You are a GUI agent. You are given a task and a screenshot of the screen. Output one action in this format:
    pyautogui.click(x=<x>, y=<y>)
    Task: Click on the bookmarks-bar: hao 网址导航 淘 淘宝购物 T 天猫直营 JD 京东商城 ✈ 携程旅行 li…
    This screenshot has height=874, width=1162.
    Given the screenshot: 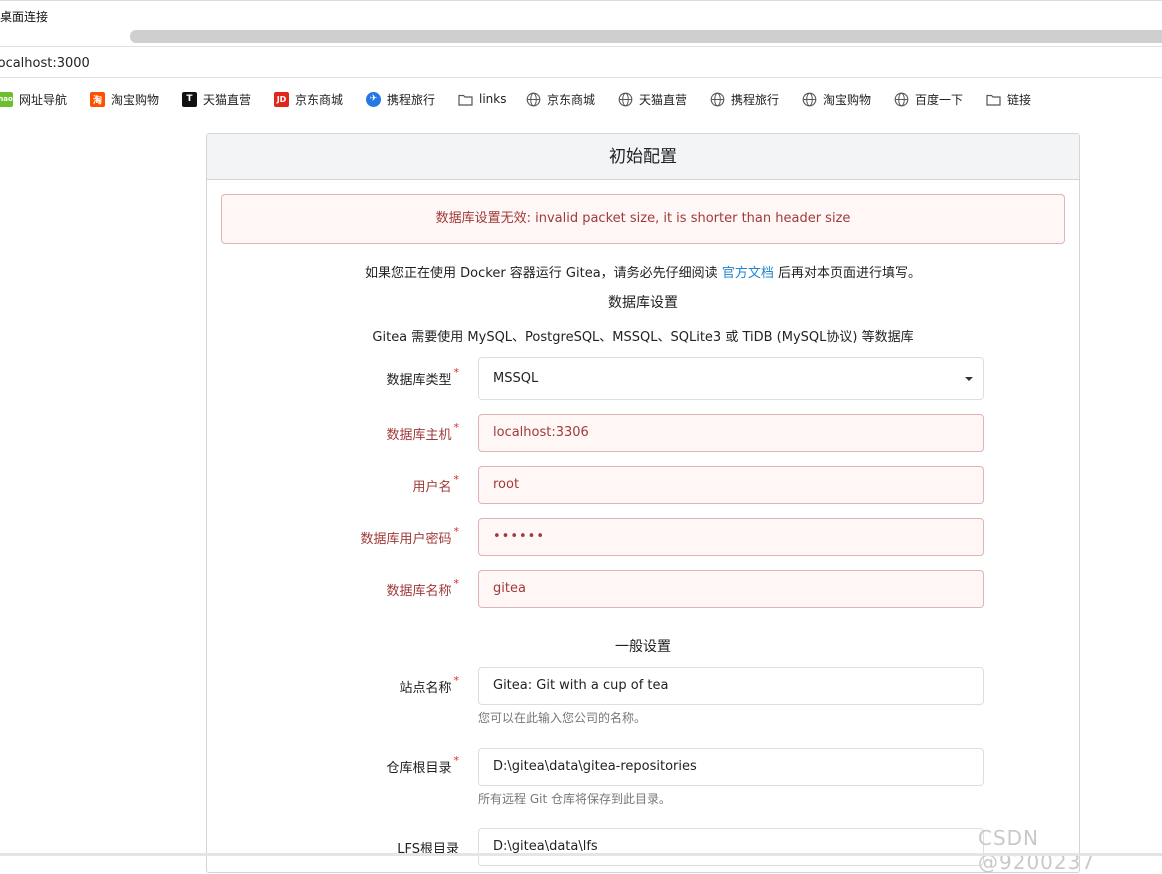 What is the action you would take?
    pyautogui.click(x=581, y=98)
    